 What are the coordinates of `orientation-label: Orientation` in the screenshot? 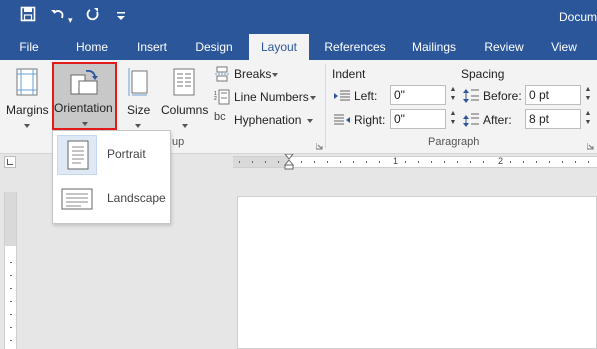 It's located at (83, 108).